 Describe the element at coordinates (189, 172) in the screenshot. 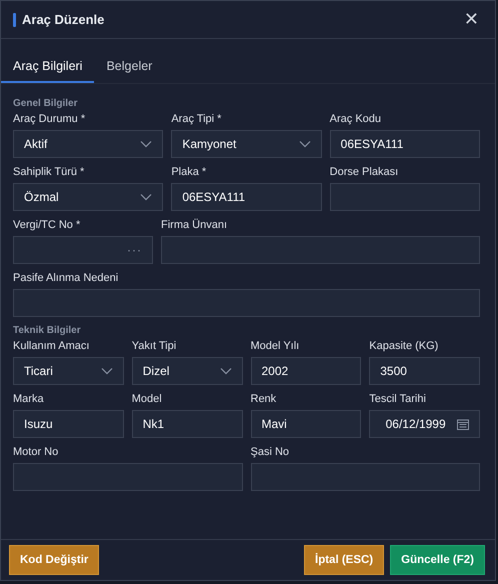

I see `field-label: Plaka *` at that location.